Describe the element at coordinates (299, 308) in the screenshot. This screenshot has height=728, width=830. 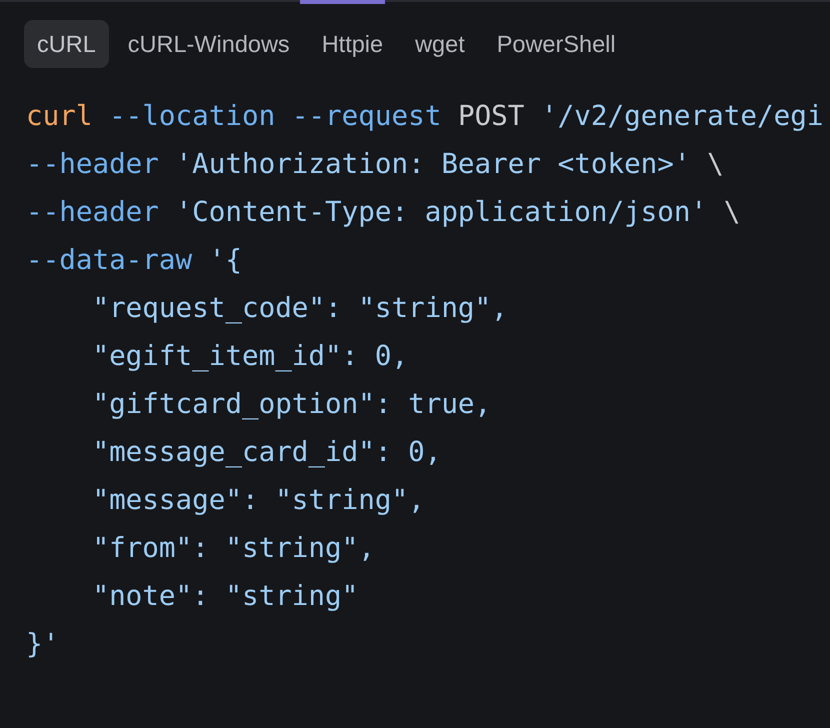
I see `code-line: "request_code": "string",` at that location.